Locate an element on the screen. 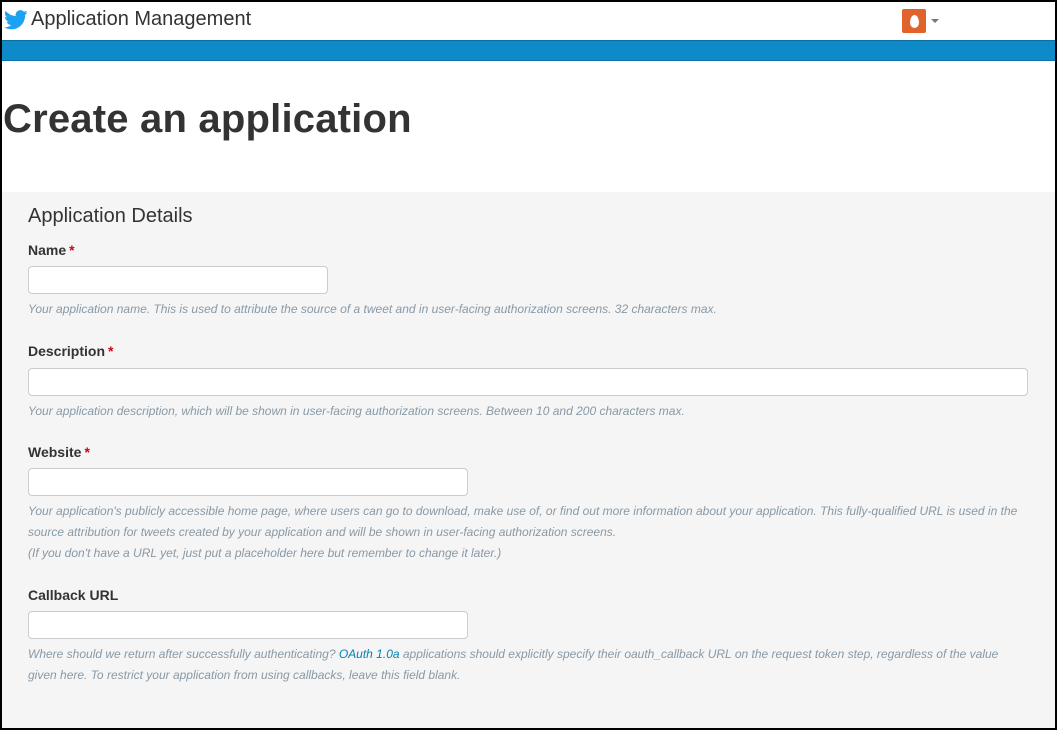 This screenshot has height=730, width=1057. twitter-bird-icon is located at coordinates (16, 19).